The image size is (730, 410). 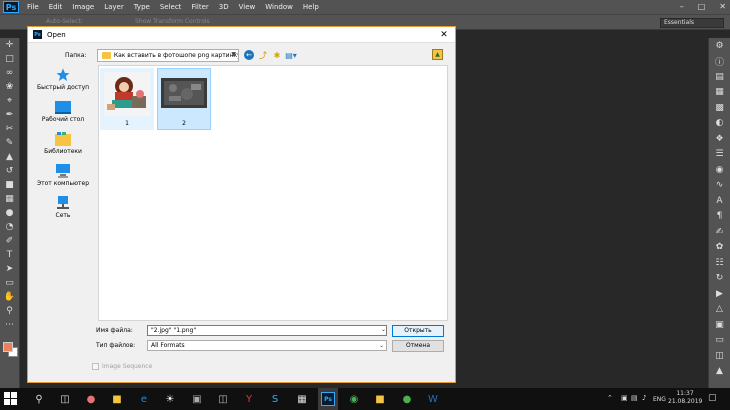 What do you see at coordinates (277, 55) in the screenshot?
I see `new-folder-icon: ✱` at bounding box center [277, 55].